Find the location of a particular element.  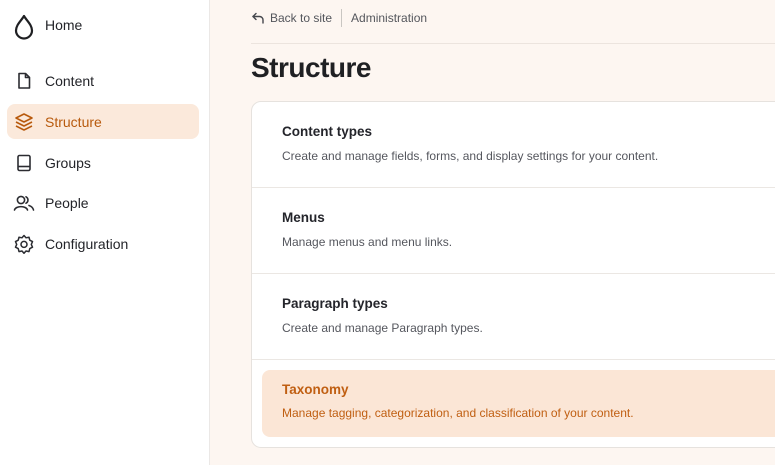

sidebar-item-label: Configuration is located at coordinates (87, 243).